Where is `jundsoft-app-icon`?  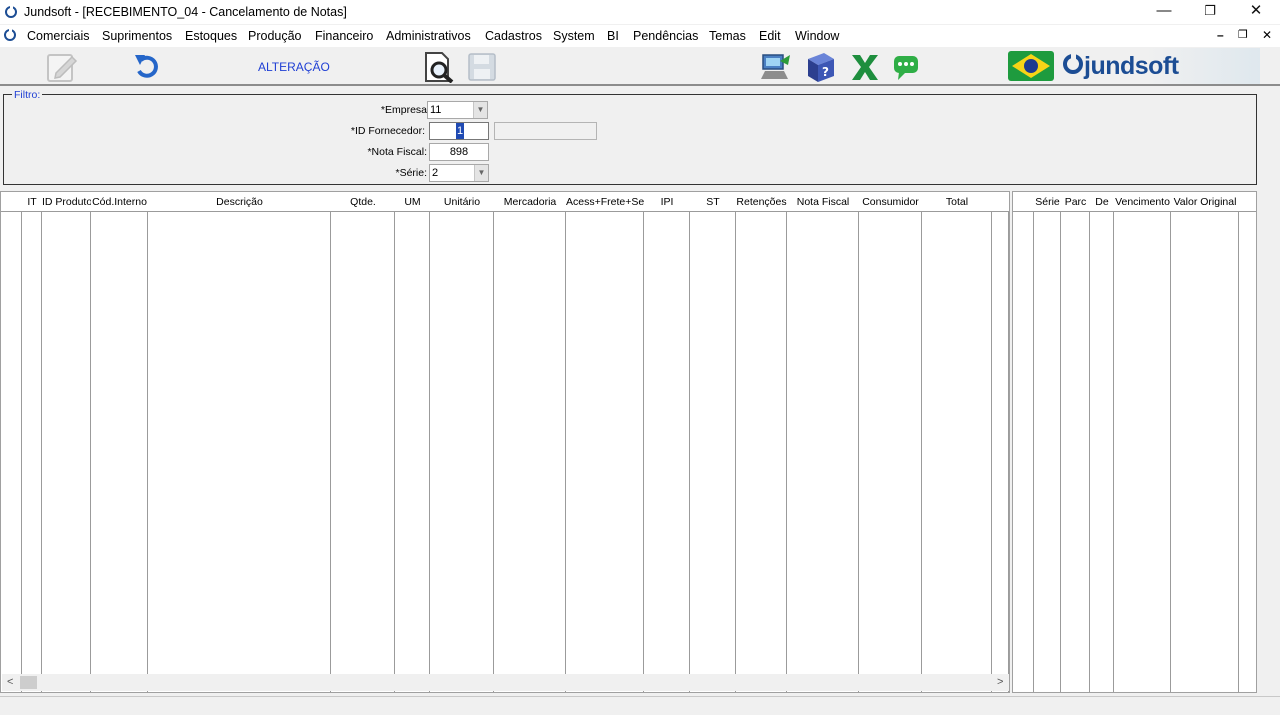 jundsoft-app-icon is located at coordinates (11, 13).